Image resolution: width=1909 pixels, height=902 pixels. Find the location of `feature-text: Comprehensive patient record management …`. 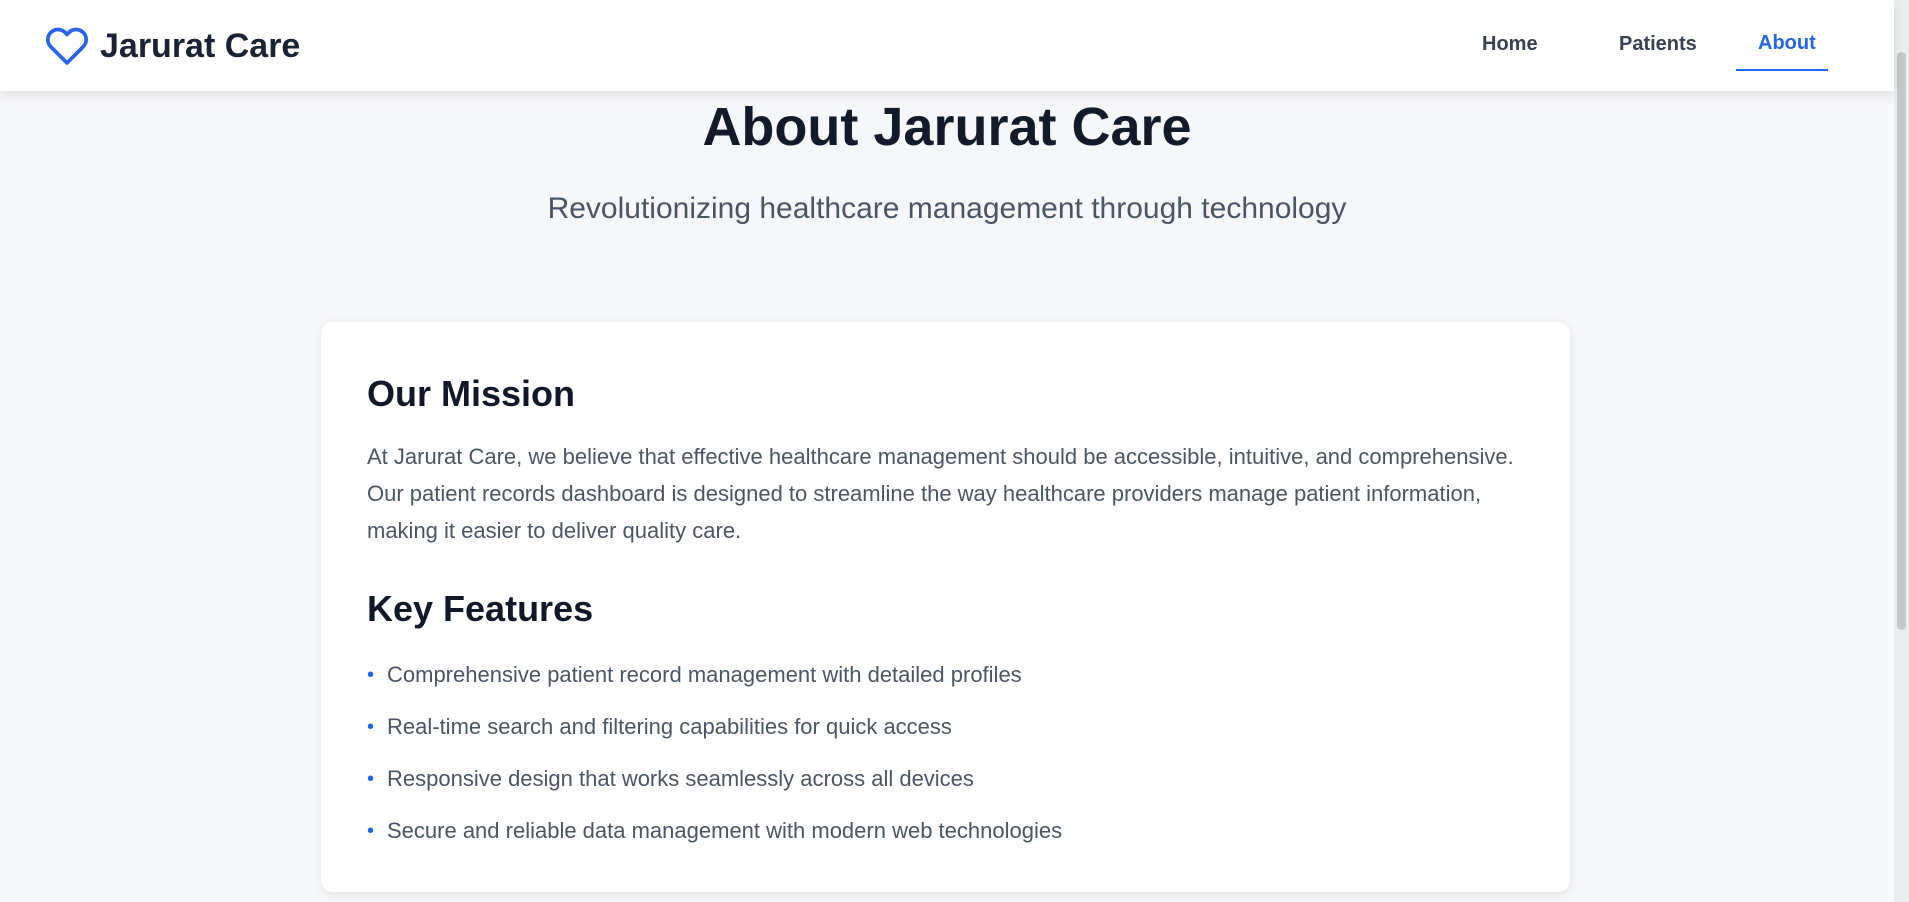

feature-text: Comprehensive patient record management … is located at coordinates (704, 674).